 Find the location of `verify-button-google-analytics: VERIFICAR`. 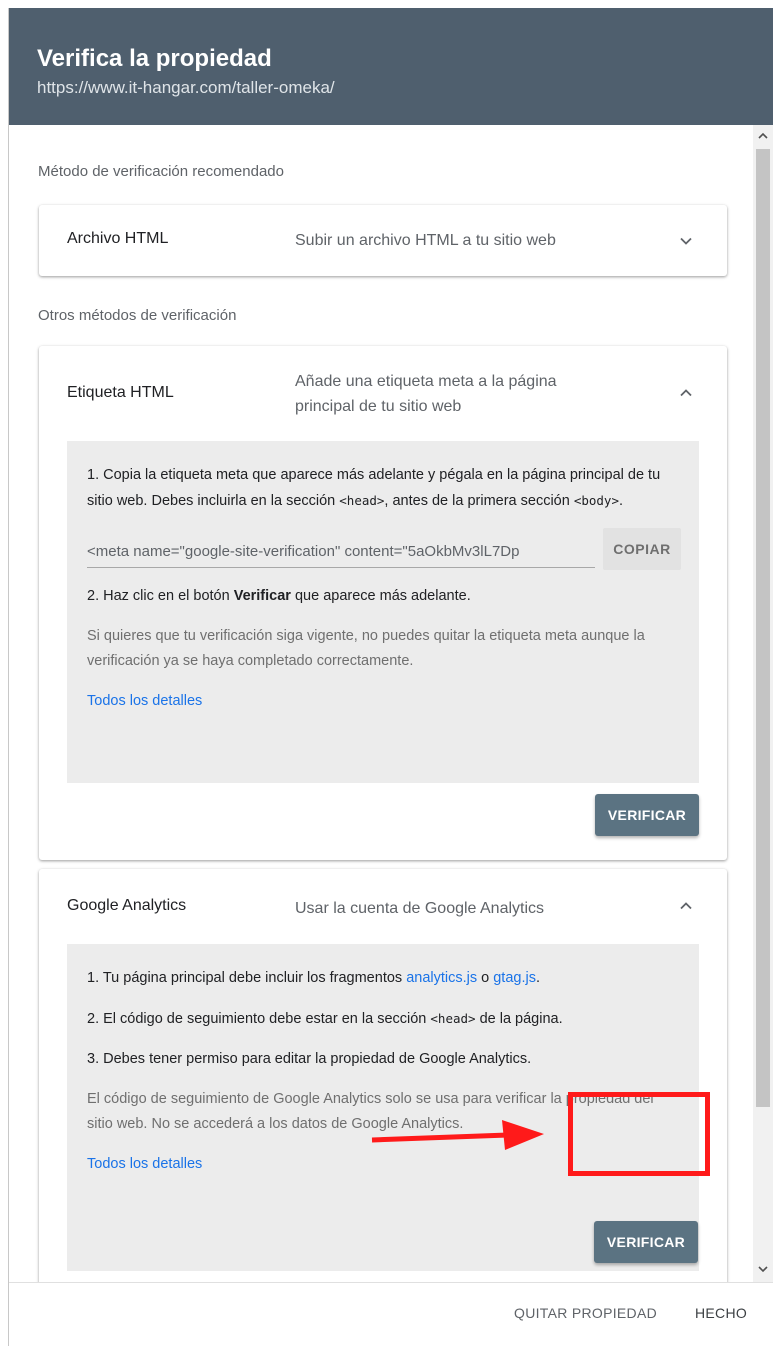

verify-button-google-analytics: VERIFICAR is located at coordinates (646, 1242).